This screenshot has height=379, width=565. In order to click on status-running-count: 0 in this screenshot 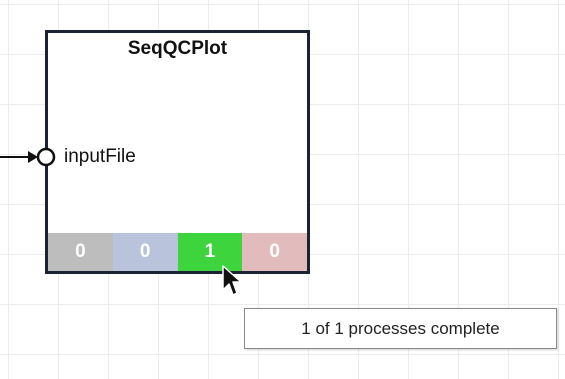, I will do `click(145, 252)`.